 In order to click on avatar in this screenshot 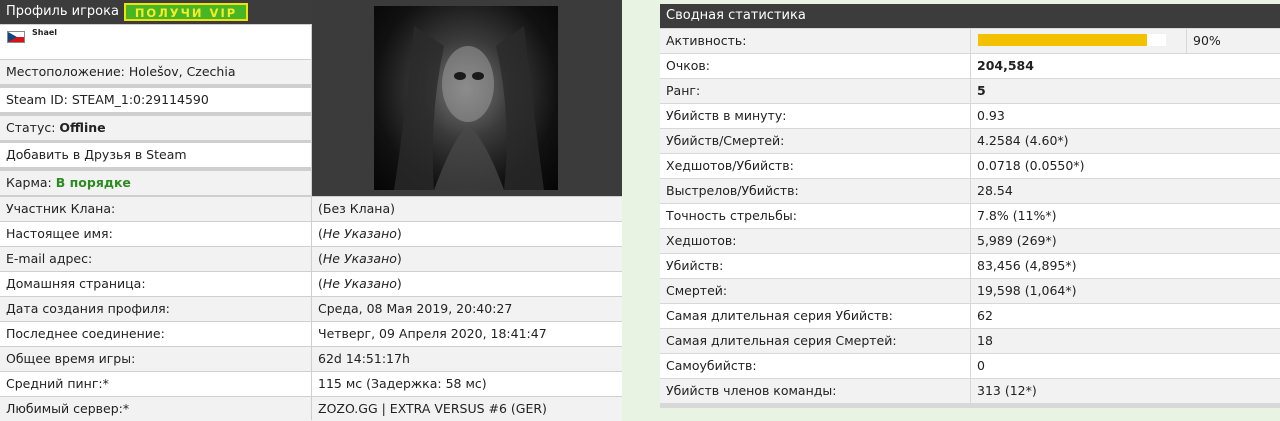, I will do `click(466, 98)`.